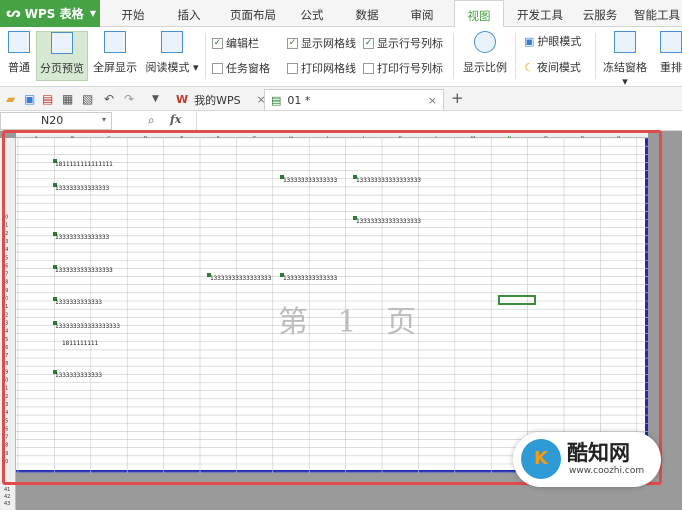 This screenshot has width=682, height=513. Describe the element at coordinates (5, 364) in the screenshot. I see `row-header-28: 28` at that location.